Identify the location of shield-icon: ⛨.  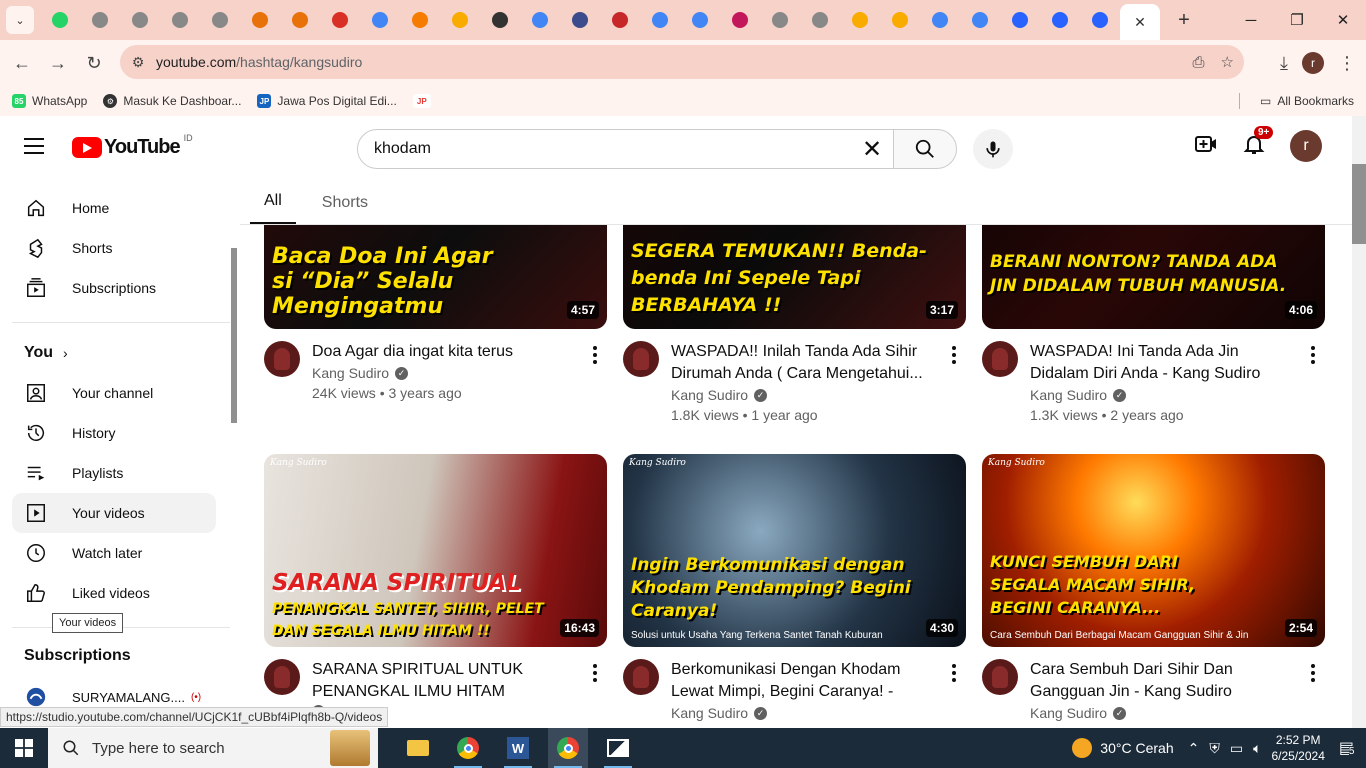
(1214, 748).